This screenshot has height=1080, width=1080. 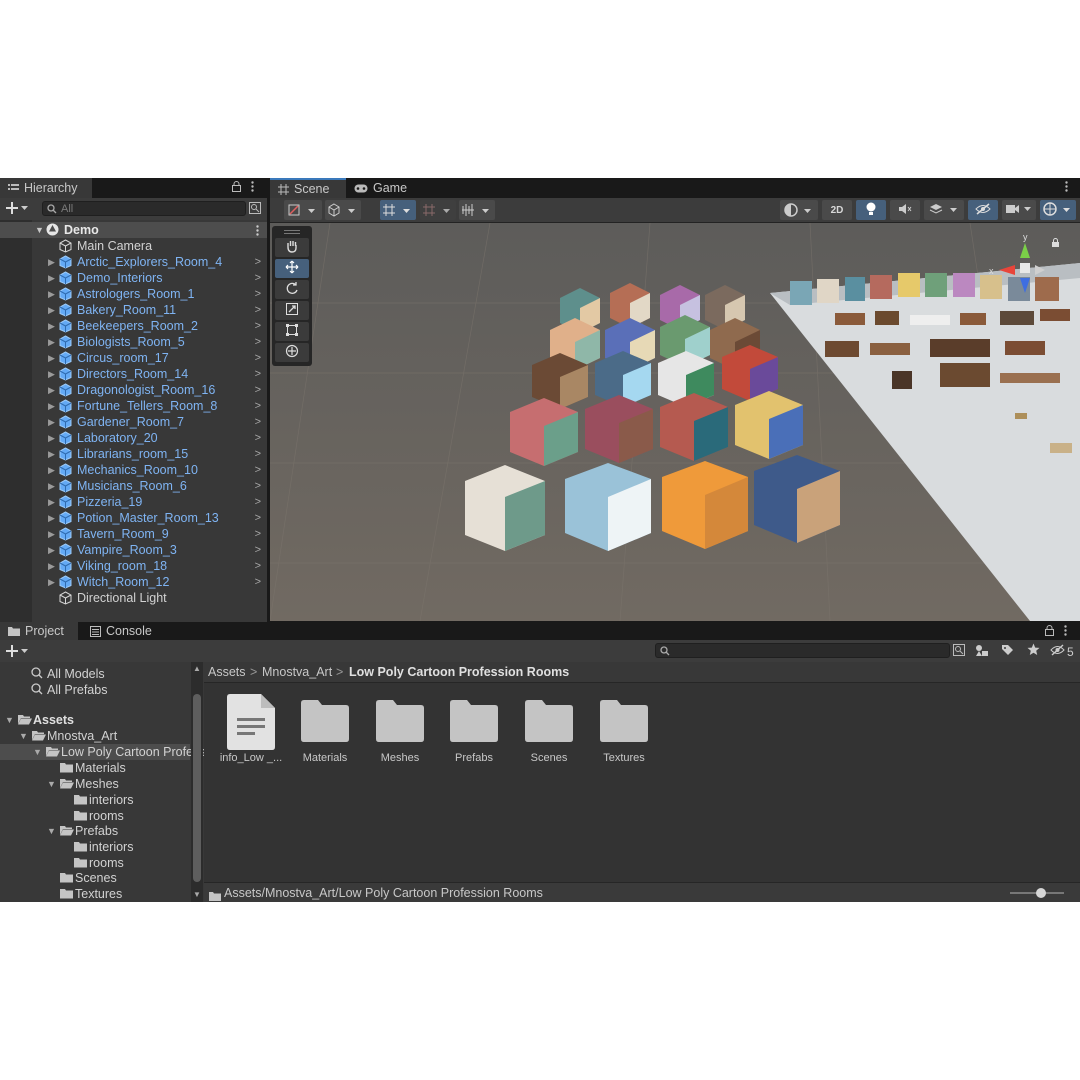 I want to click on breadcrumb-assets: Assets, so click(x=227, y=672).